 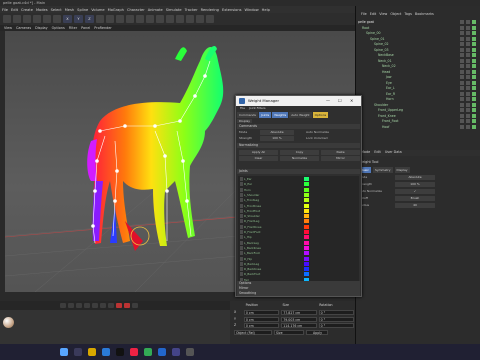 I want to click on attr-row-value: 100 %, so click(x=415, y=184).